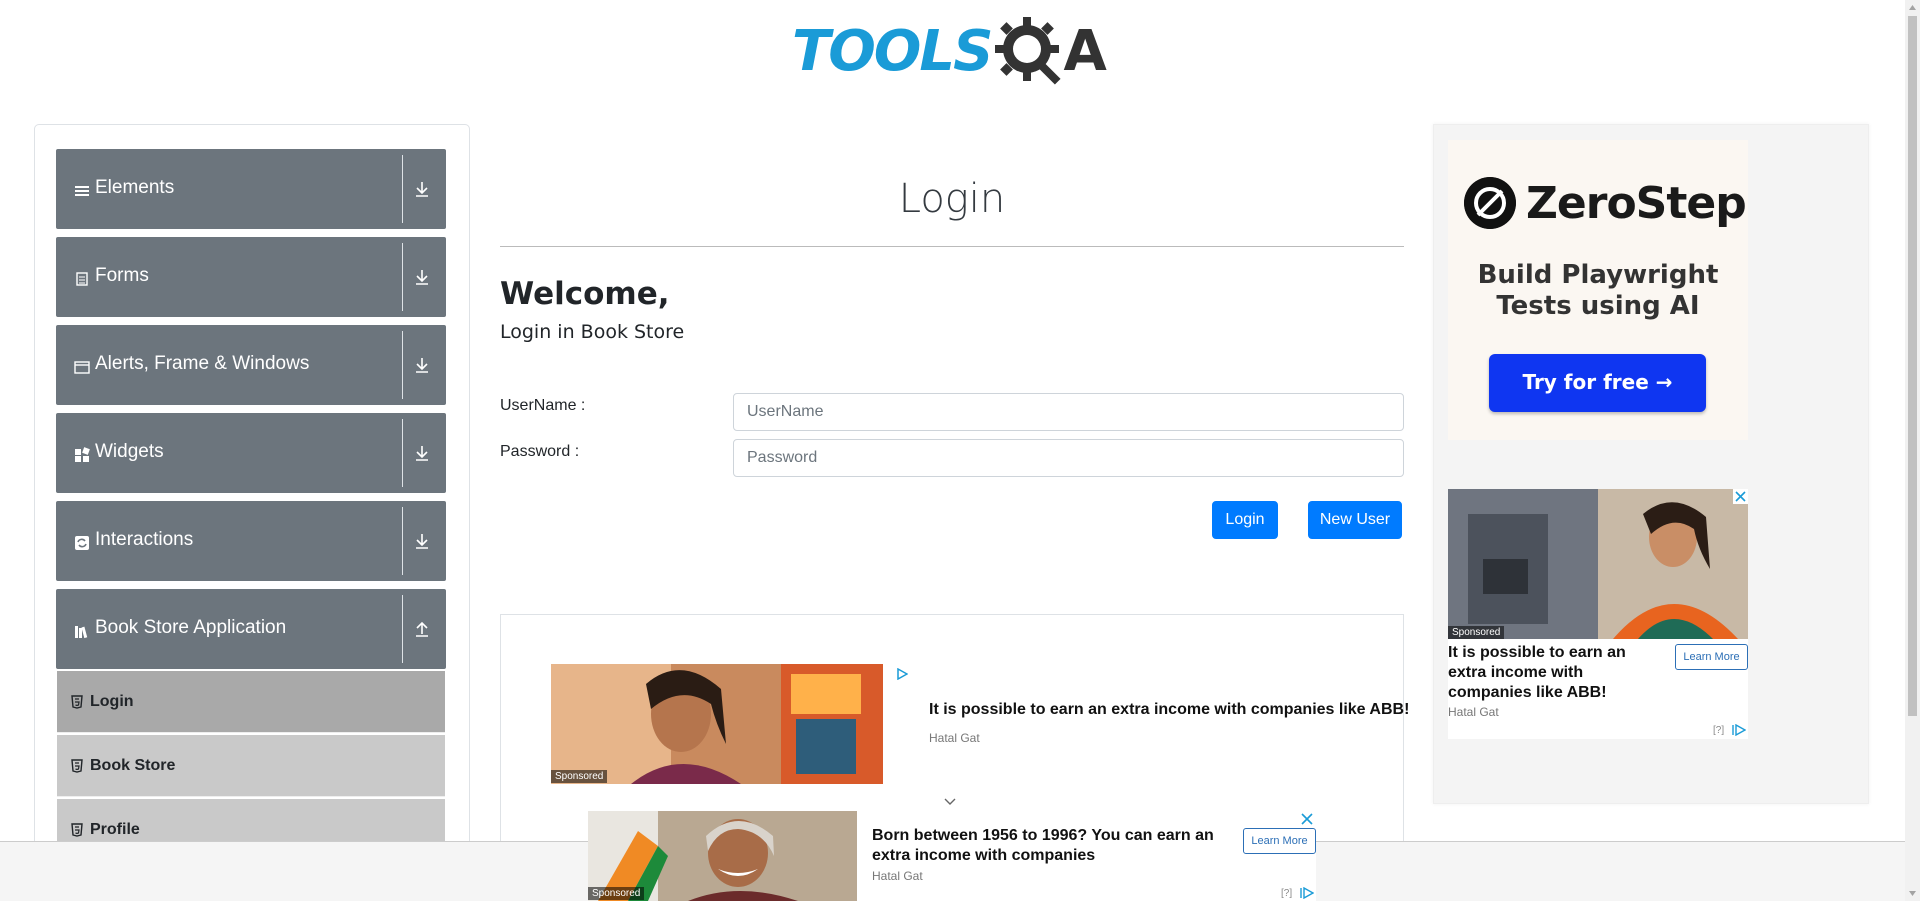  I want to click on welcome-subheading: Login in Book Store, so click(592, 332).